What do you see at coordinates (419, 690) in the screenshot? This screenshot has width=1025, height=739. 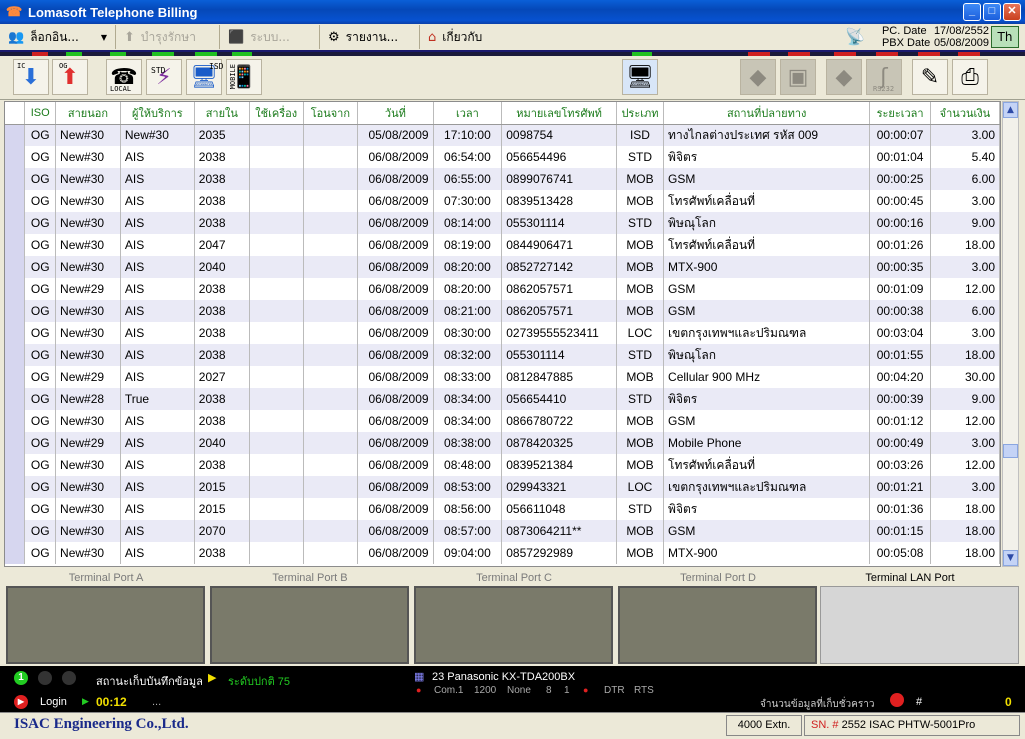 I see `com-led-icon: ●` at bounding box center [419, 690].